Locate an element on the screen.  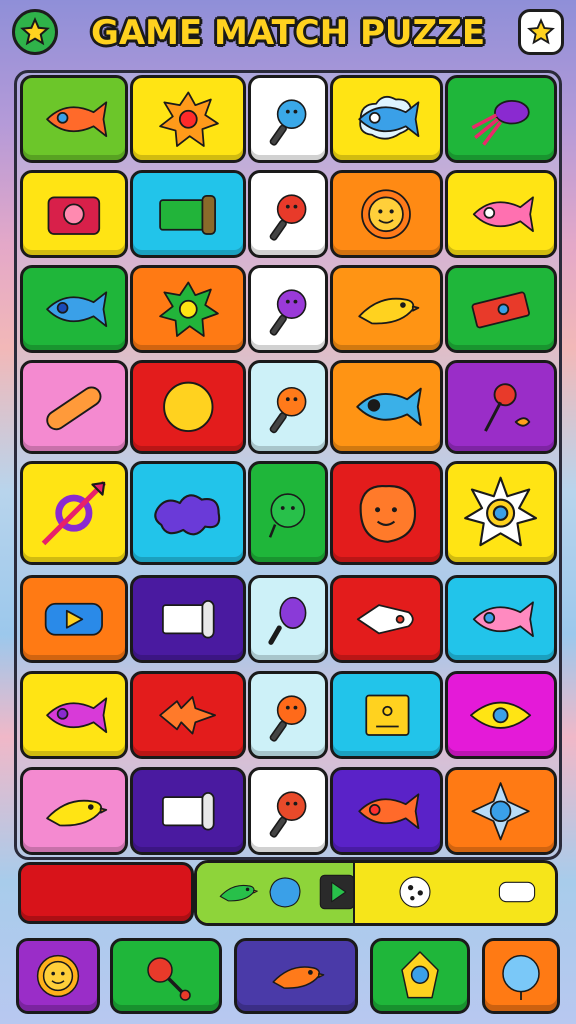
tile-orange-fish is located at coordinates (74, 119).